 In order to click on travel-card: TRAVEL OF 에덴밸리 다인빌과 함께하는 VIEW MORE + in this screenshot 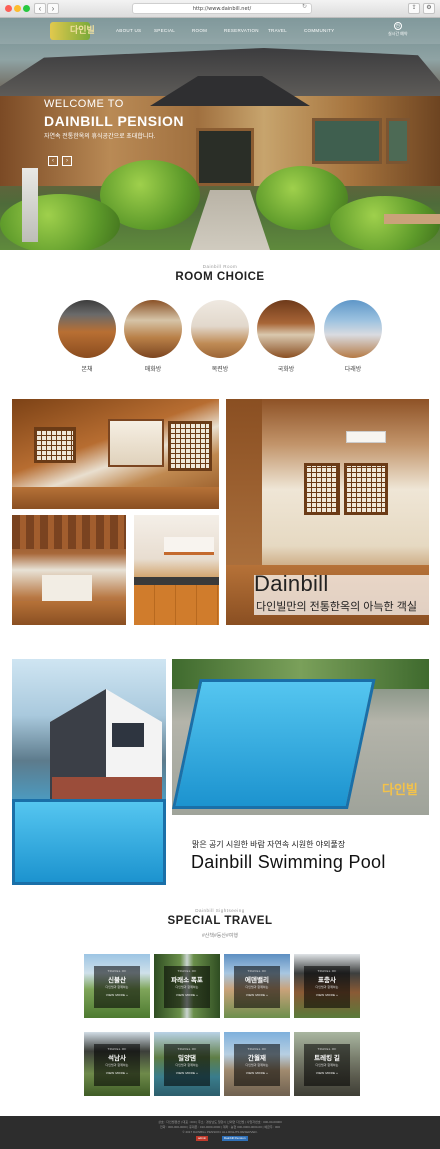, I will do `click(257, 986)`.